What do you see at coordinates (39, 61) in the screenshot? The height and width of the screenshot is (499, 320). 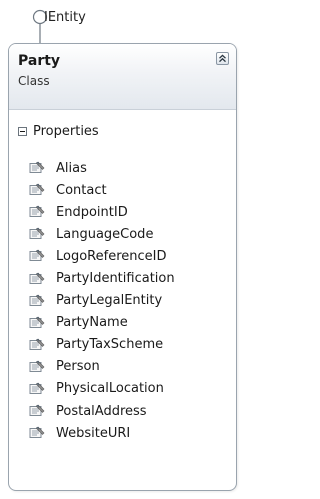 I see `class-name: Party` at bounding box center [39, 61].